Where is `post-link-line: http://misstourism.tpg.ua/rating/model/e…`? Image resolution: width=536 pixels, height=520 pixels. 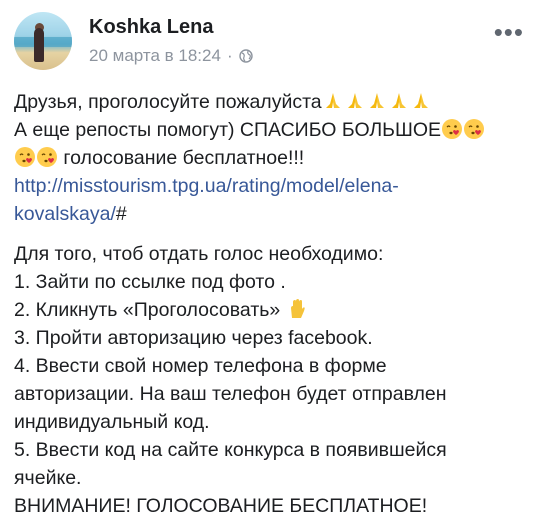
post-link-line: http://misstourism.tpg.ua/rating/model/e… is located at coordinates (269, 200).